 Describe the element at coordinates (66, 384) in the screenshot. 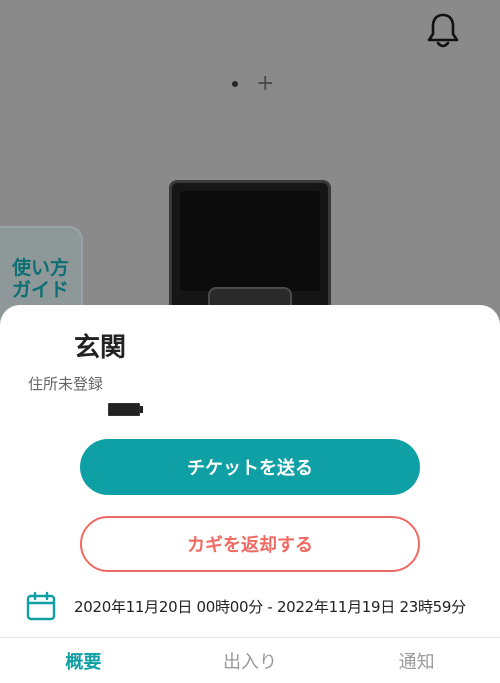

I see `device-address: 住所未登録` at that location.